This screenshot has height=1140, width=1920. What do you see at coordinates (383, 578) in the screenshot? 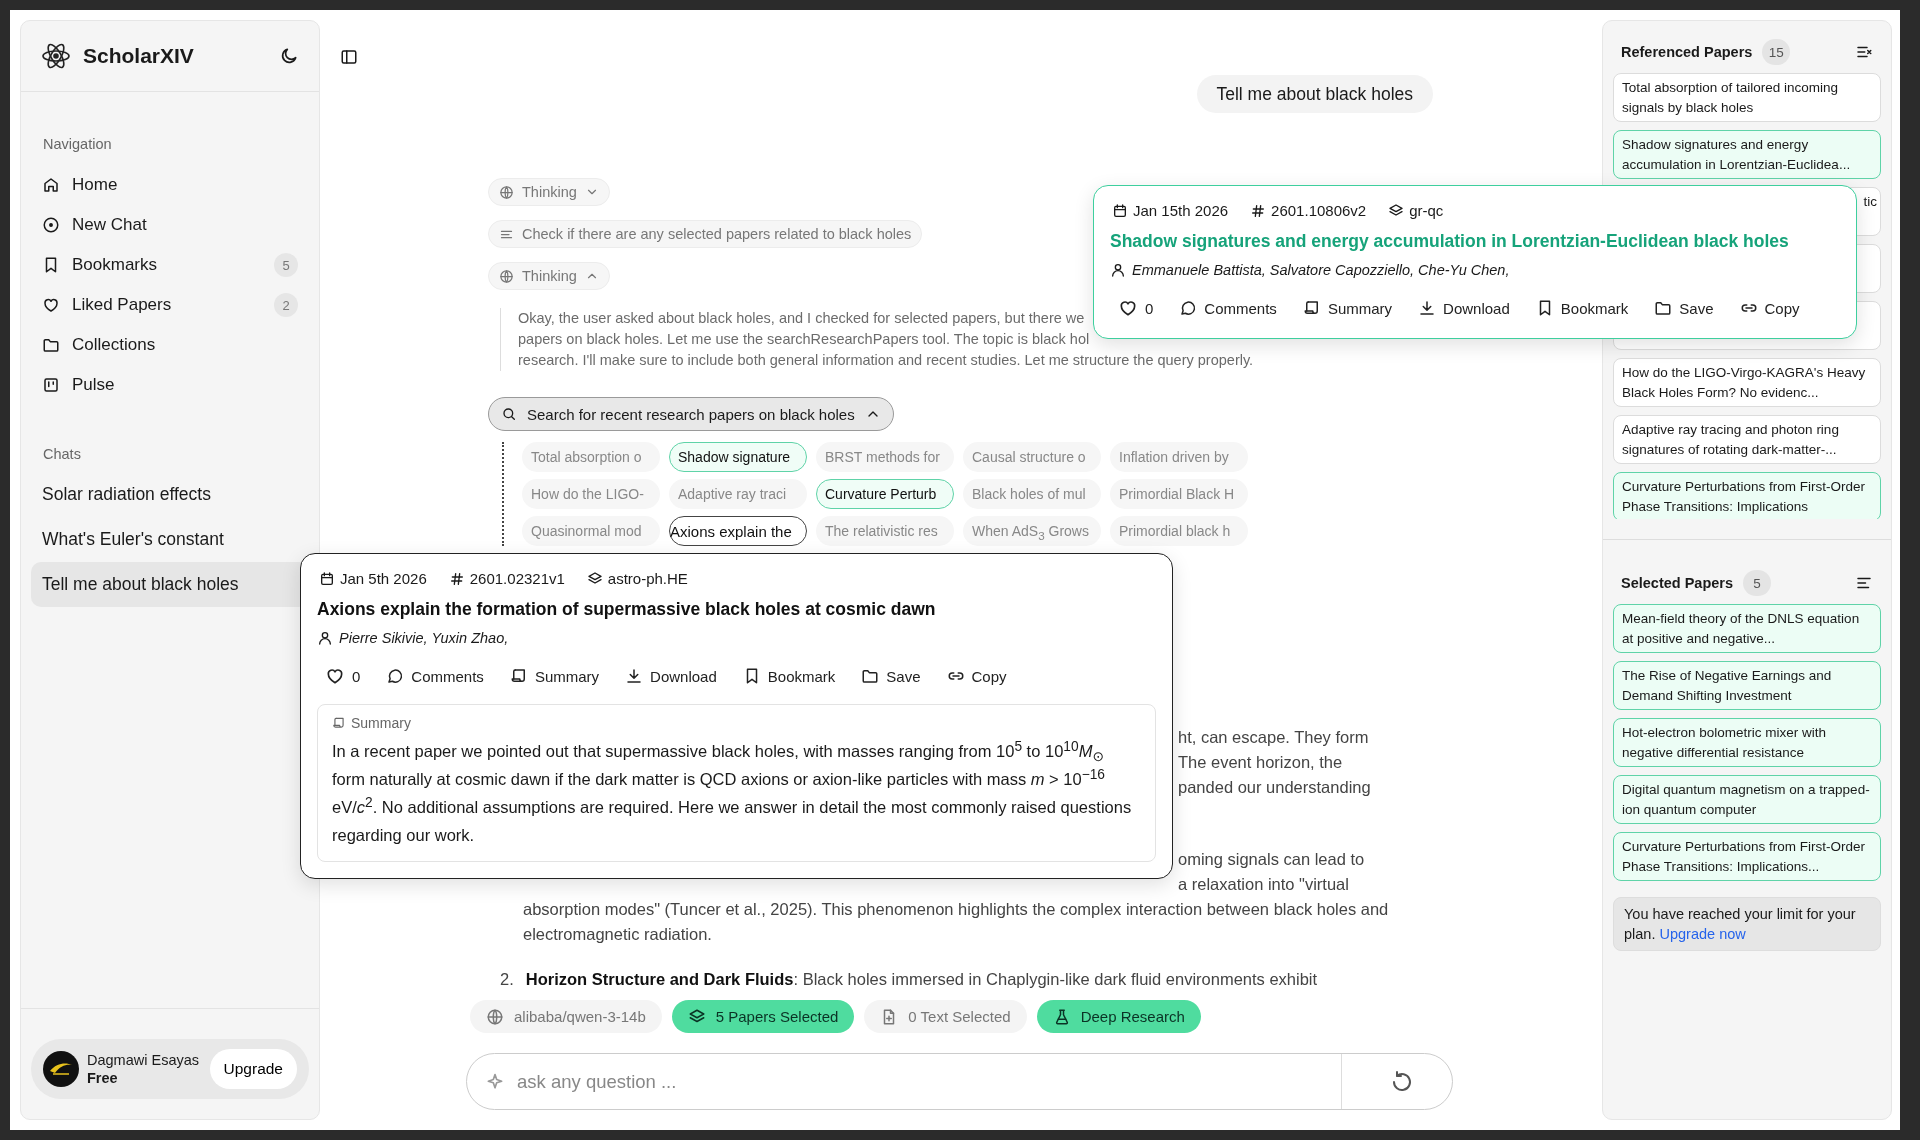
I see `paper-date: Jan 5th 2026` at bounding box center [383, 578].